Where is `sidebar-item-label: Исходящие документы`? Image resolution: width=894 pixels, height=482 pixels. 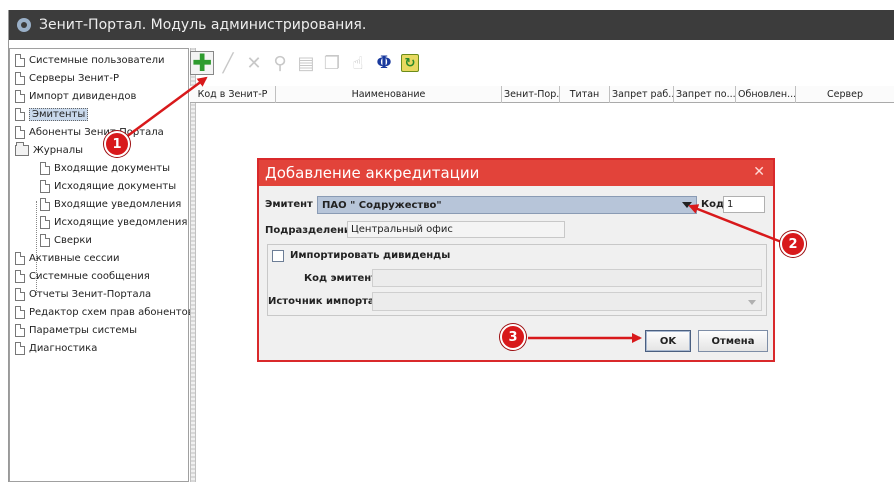
sidebar-item-label: Исходящие документы is located at coordinates (115, 186).